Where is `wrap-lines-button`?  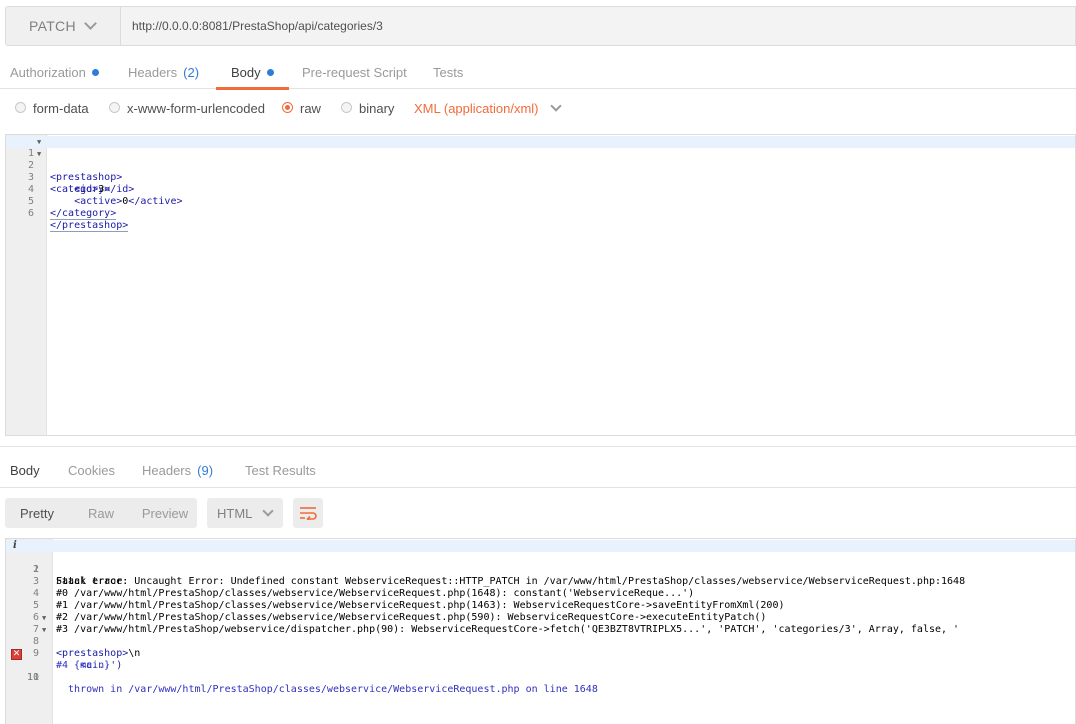
wrap-lines-button is located at coordinates (308, 513).